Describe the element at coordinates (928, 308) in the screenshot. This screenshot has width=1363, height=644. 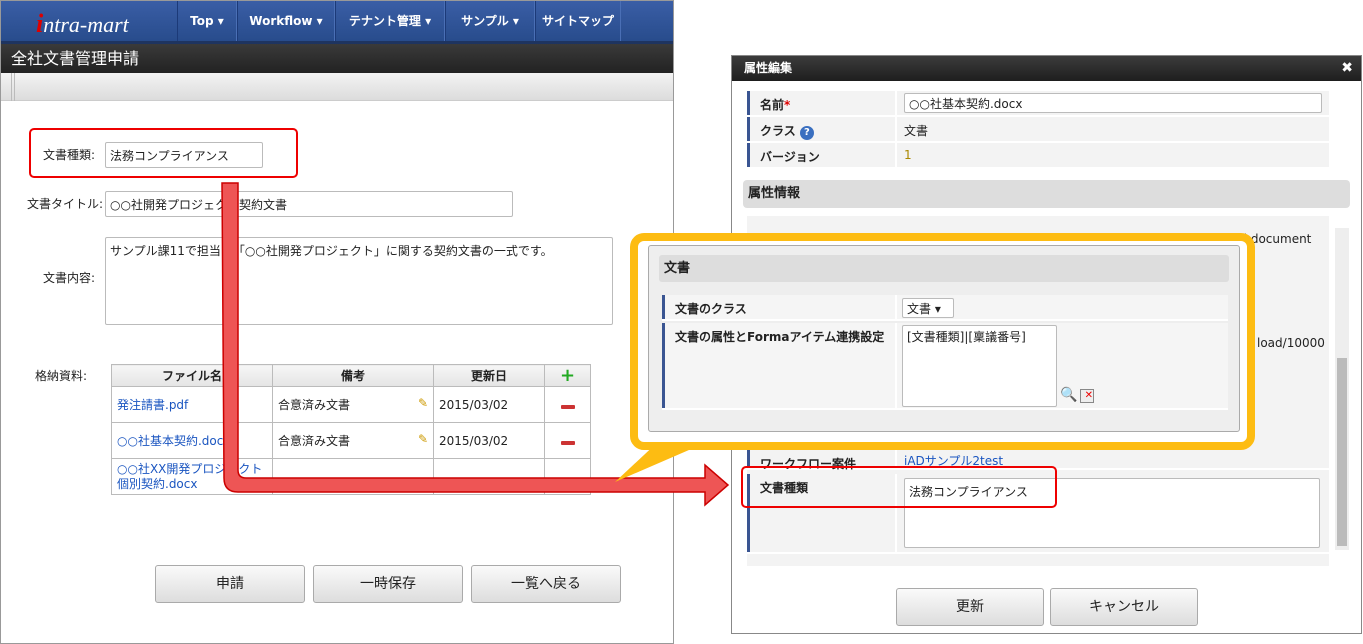
I see `doc-class-select: 文書 ▾` at that location.